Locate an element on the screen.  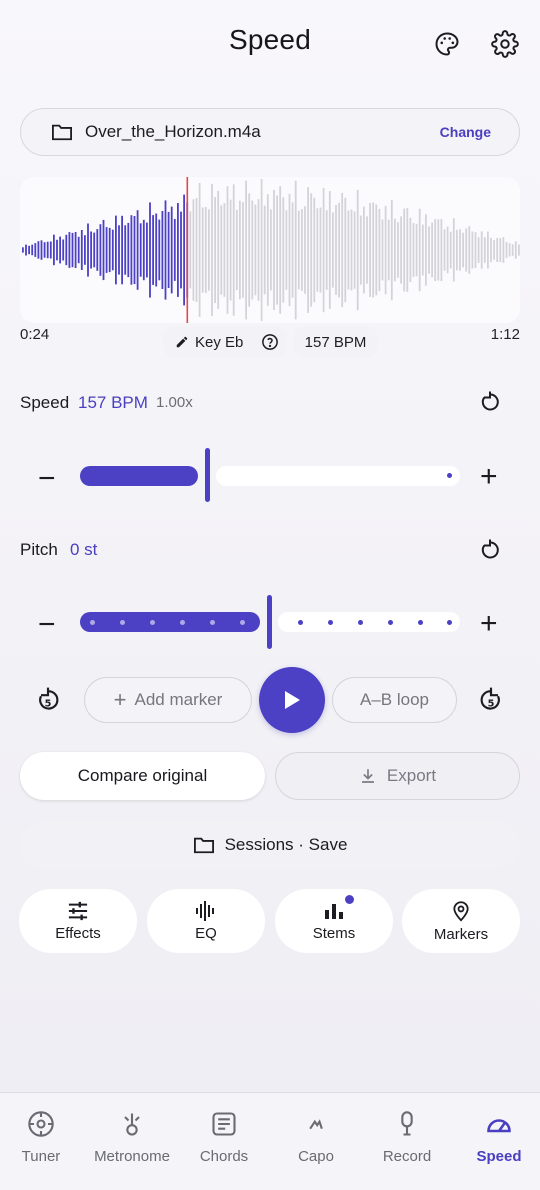
pitch-decrease-button: − is located at coordinates (47, 625).